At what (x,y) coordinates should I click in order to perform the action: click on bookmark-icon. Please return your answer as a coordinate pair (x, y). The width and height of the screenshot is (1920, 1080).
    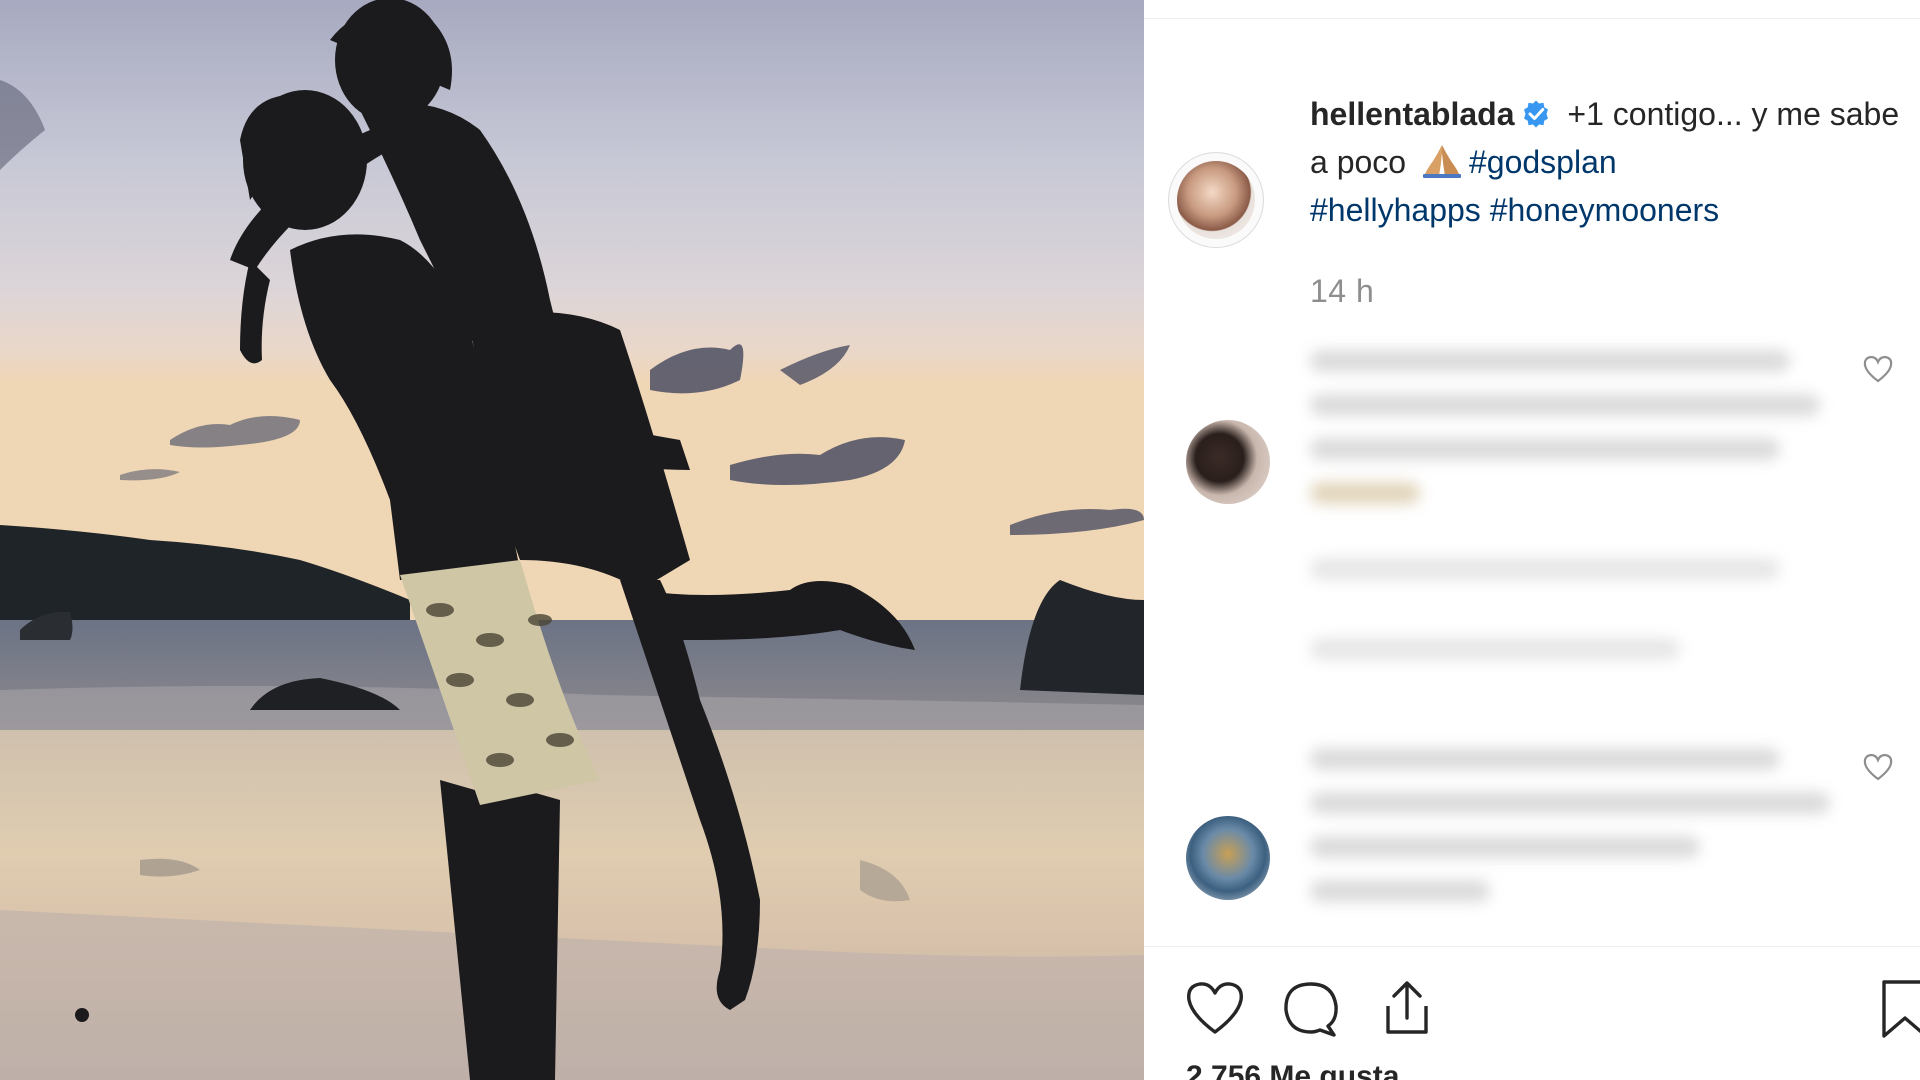
    Looking at the image, I should click on (1897, 1008).